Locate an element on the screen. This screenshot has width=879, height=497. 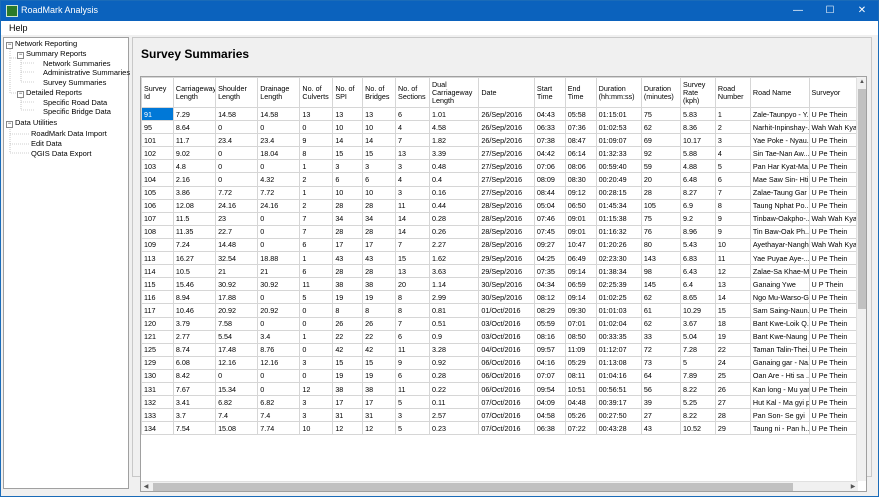
table-cell: 20.92 is located at coordinates (279, 310).